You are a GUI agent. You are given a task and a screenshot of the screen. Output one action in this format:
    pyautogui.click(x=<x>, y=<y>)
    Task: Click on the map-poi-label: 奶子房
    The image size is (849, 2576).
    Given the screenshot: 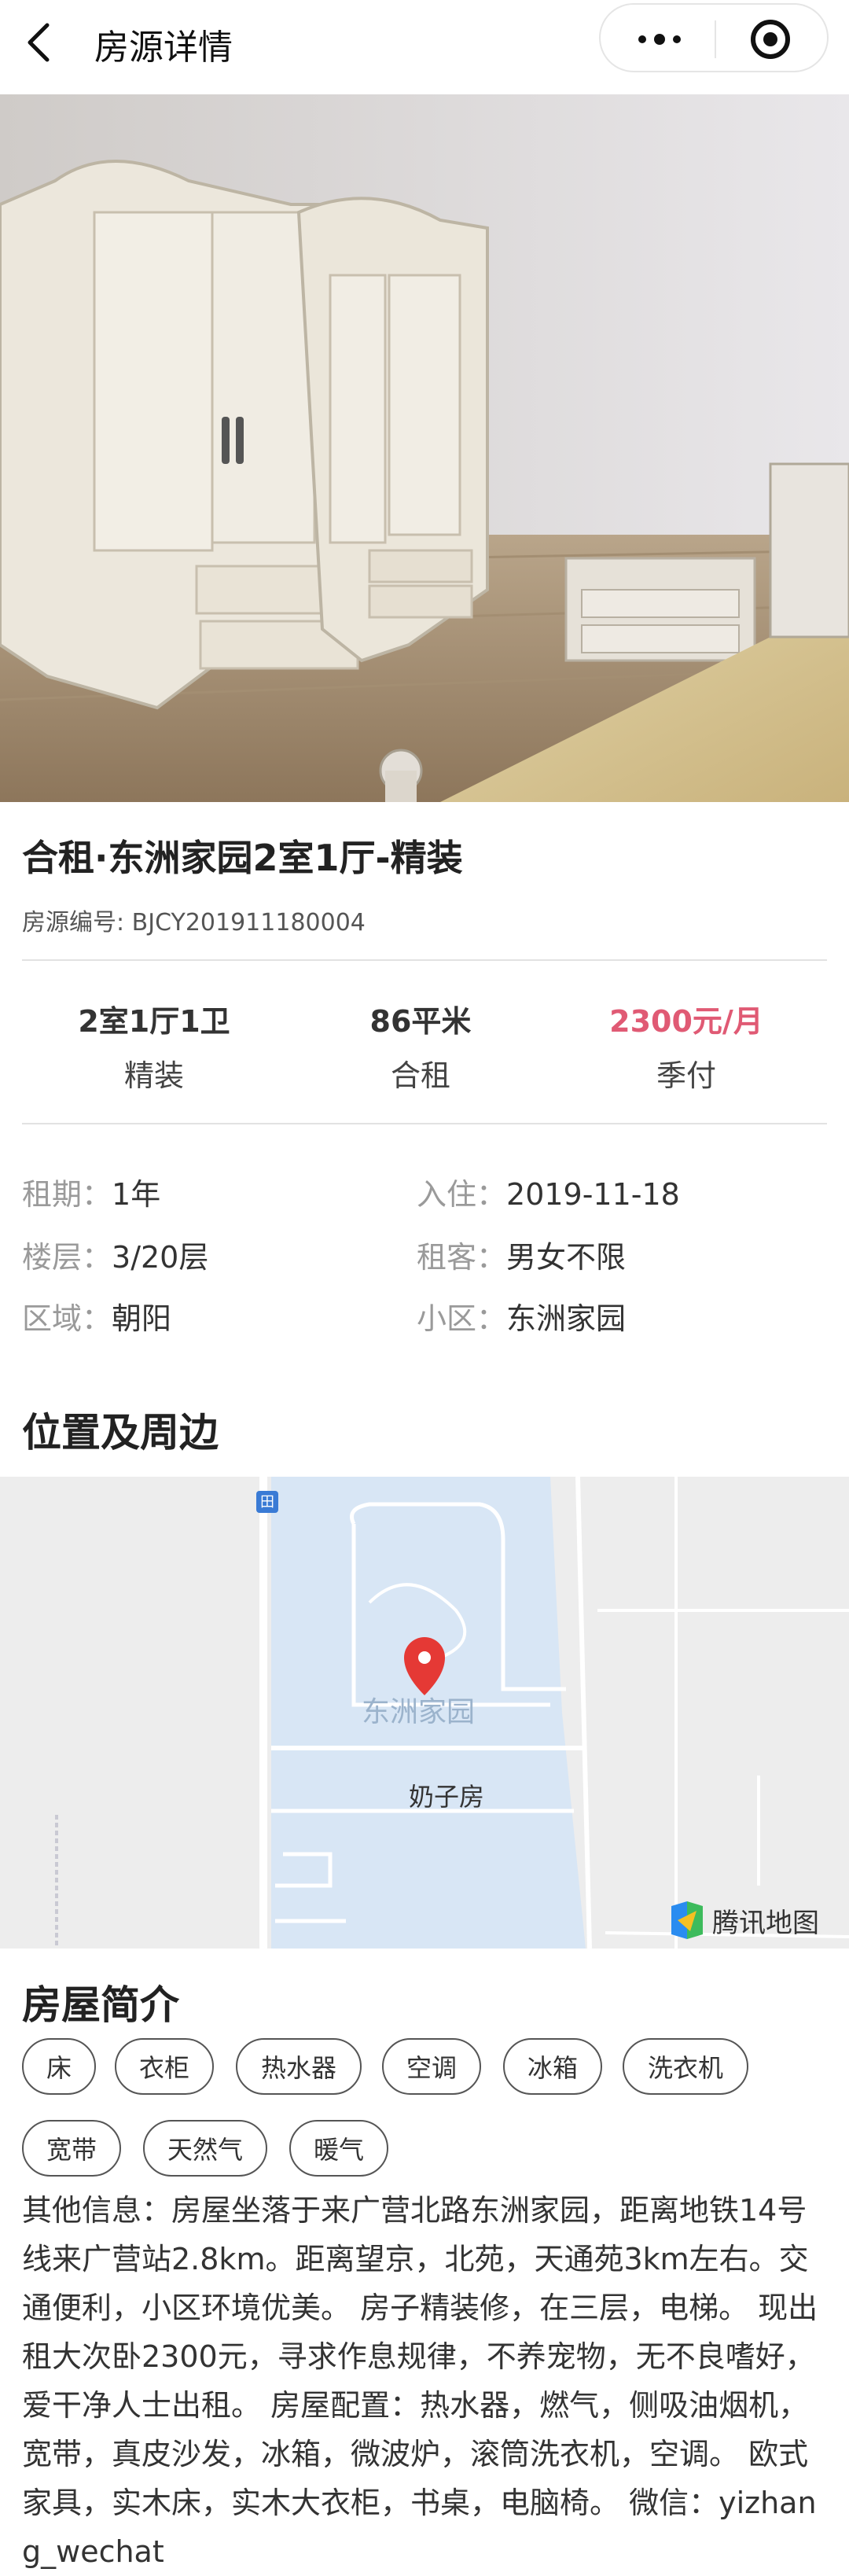 What is the action you would take?
    pyautogui.click(x=447, y=1797)
    